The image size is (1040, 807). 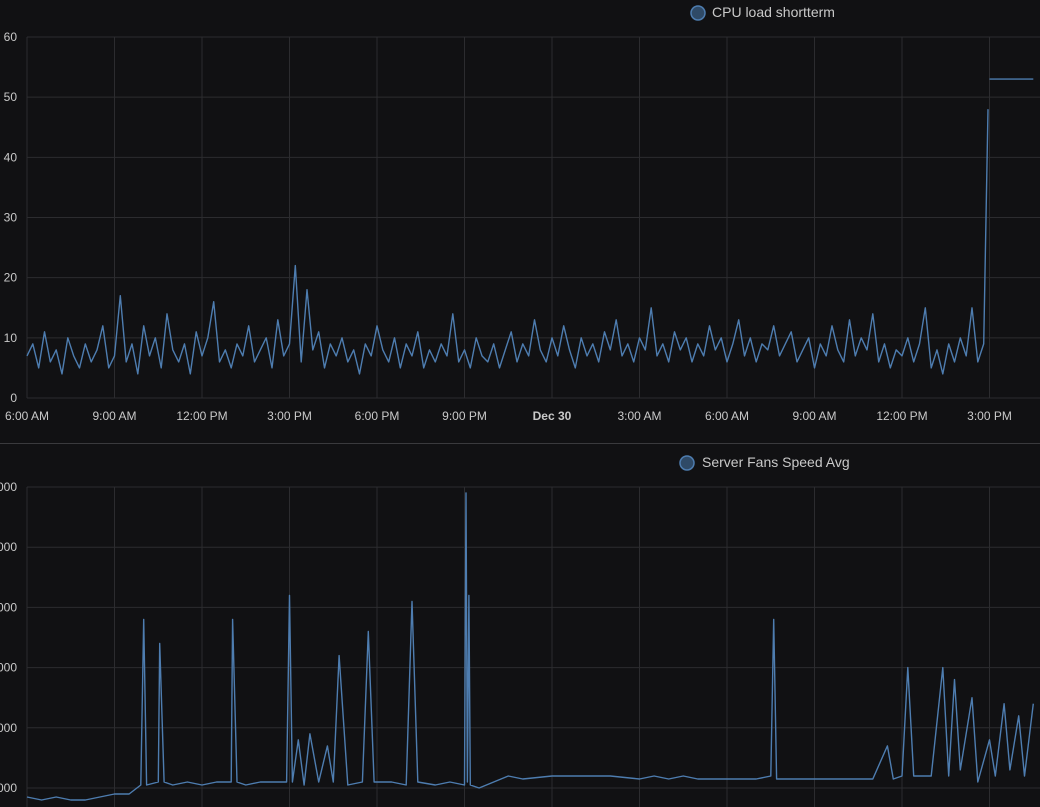 What do you see at coordinates (520, 443) in the screenshot?
I see `panel-divider` at bounding box center [520, 443].